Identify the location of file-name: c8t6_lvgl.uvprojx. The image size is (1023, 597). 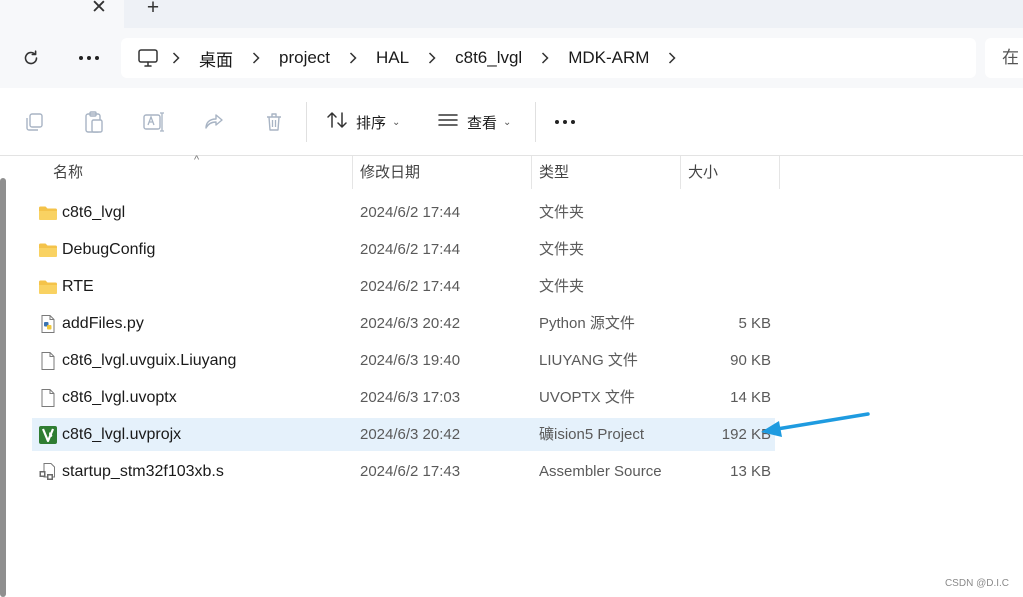
(122, 434).